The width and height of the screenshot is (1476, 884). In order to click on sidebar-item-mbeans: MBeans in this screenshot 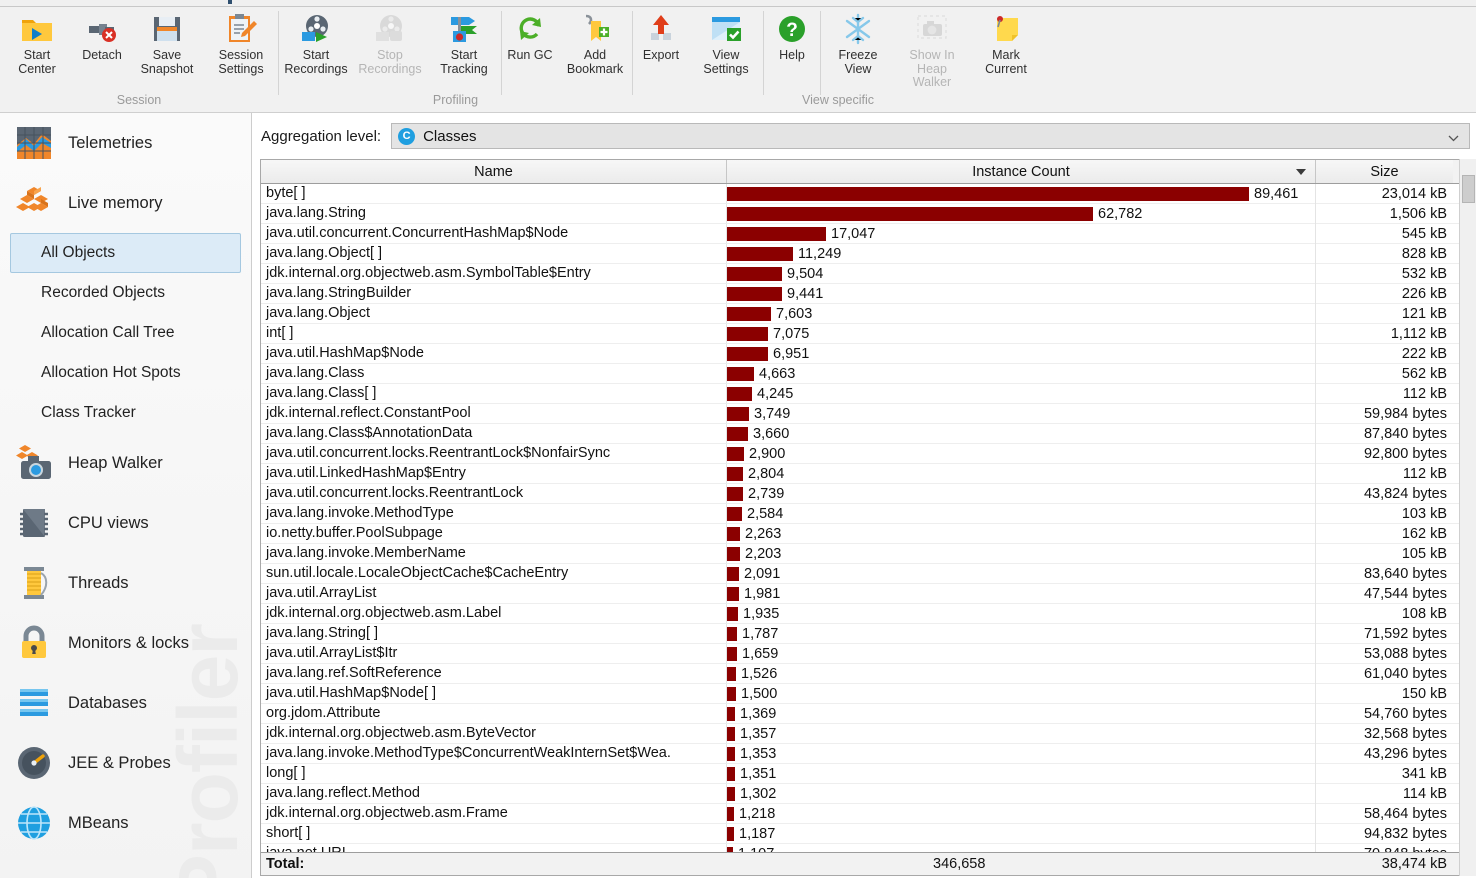, I will do `click(125, 823)`.